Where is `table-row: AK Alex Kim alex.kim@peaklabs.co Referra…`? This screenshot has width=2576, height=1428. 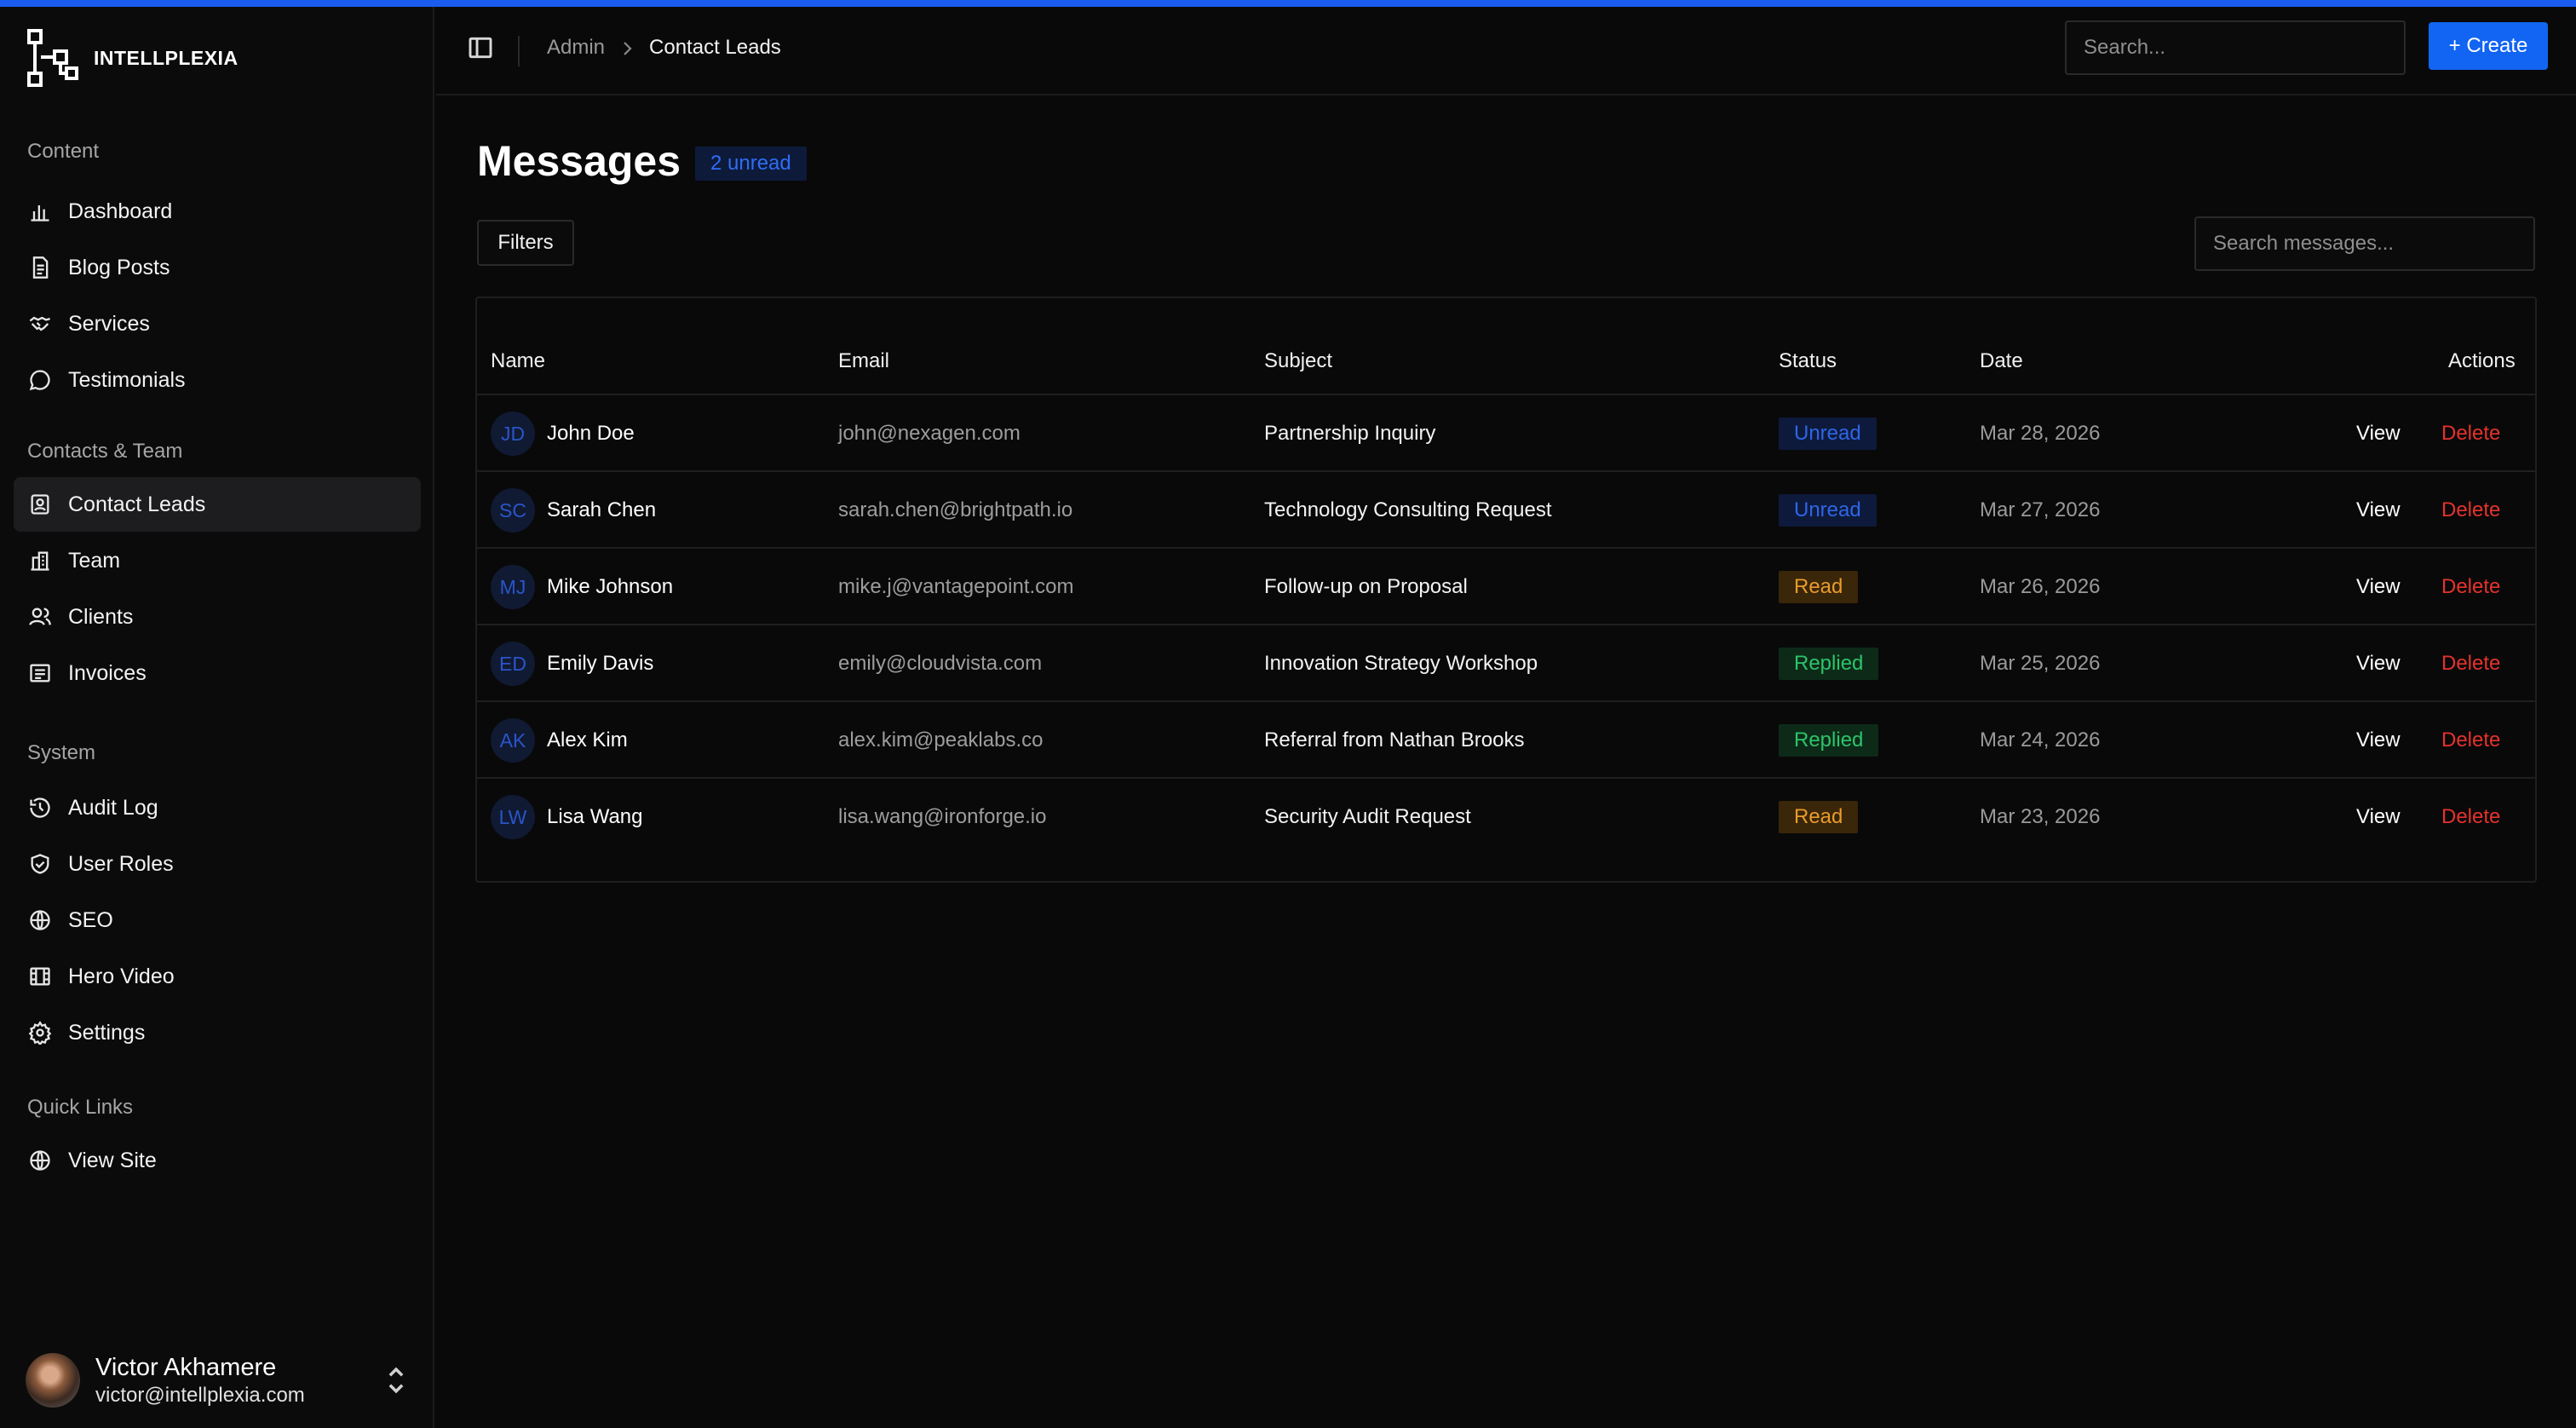
table-row: AK Alex Kim alex.kim@peaklabs.co Referra… is located at coordinates (1506, 741).